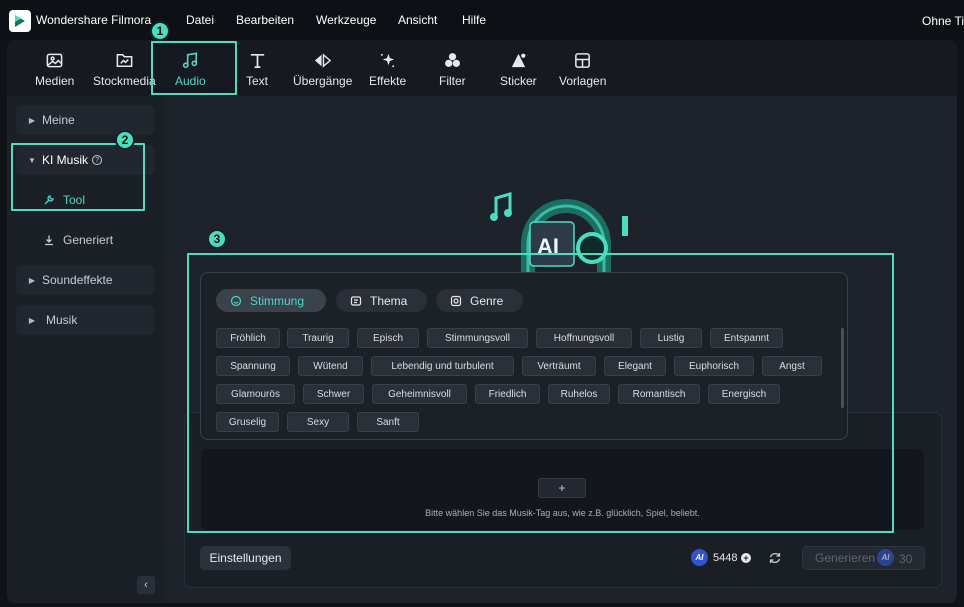  Describe the element at coordinates (194, 68) in the screenshot. I see `highlight-audio-tab` at that location.